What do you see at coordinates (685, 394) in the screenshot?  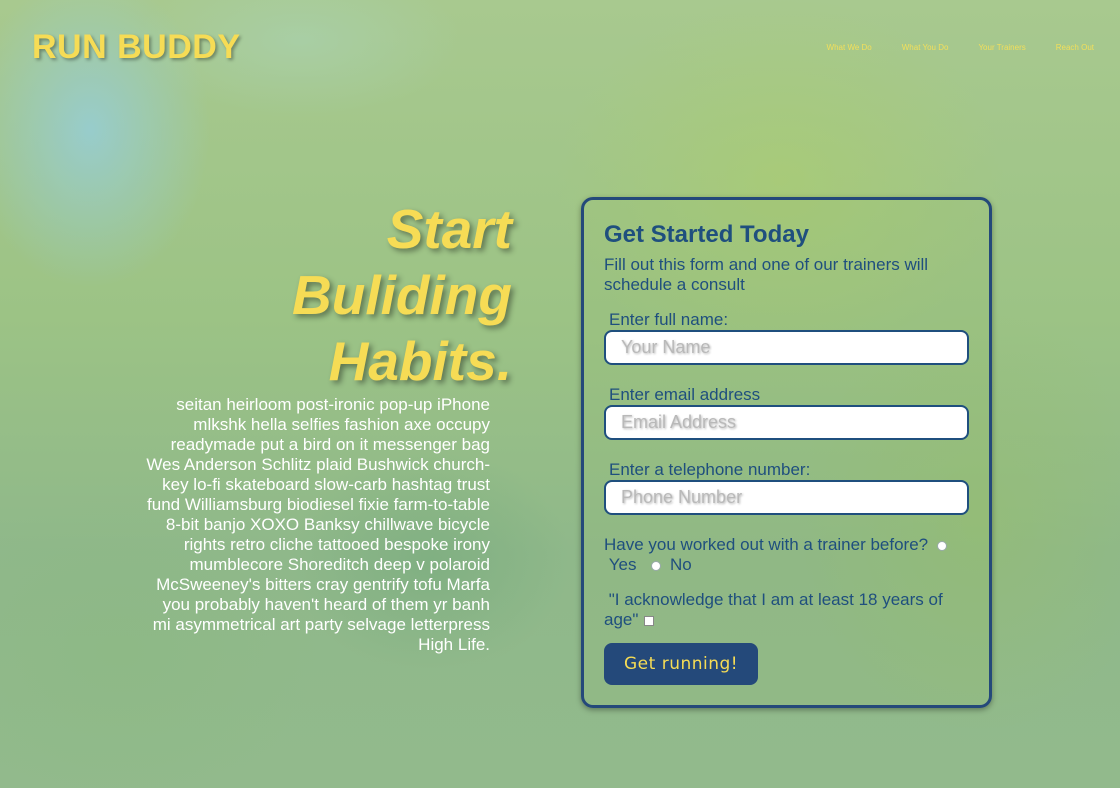 I see `email-label: Enter email address` at bounding box center [685, 394].